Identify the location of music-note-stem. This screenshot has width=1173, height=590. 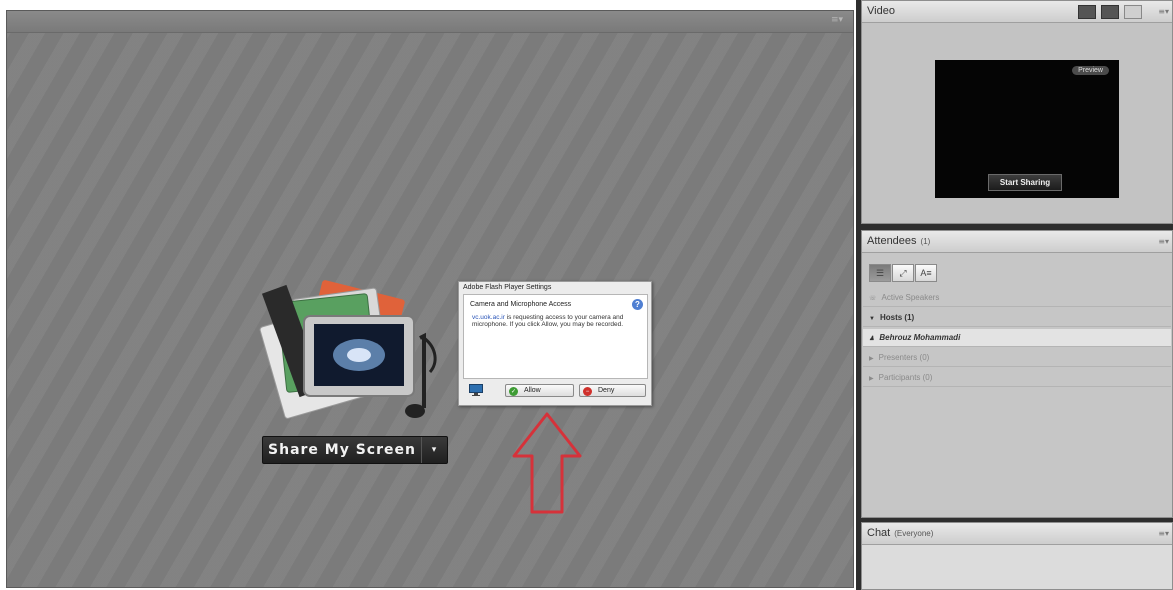
(422, 370).